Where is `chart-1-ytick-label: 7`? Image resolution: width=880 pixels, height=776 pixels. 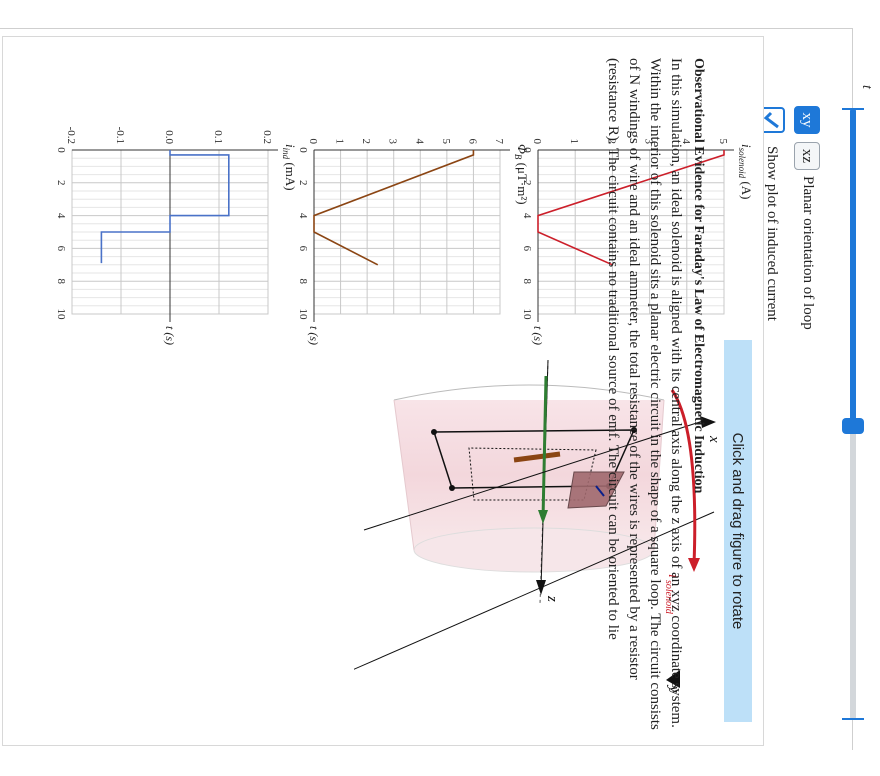 chart-1-ytick-label: 7 is located at coordinates (499, 142).